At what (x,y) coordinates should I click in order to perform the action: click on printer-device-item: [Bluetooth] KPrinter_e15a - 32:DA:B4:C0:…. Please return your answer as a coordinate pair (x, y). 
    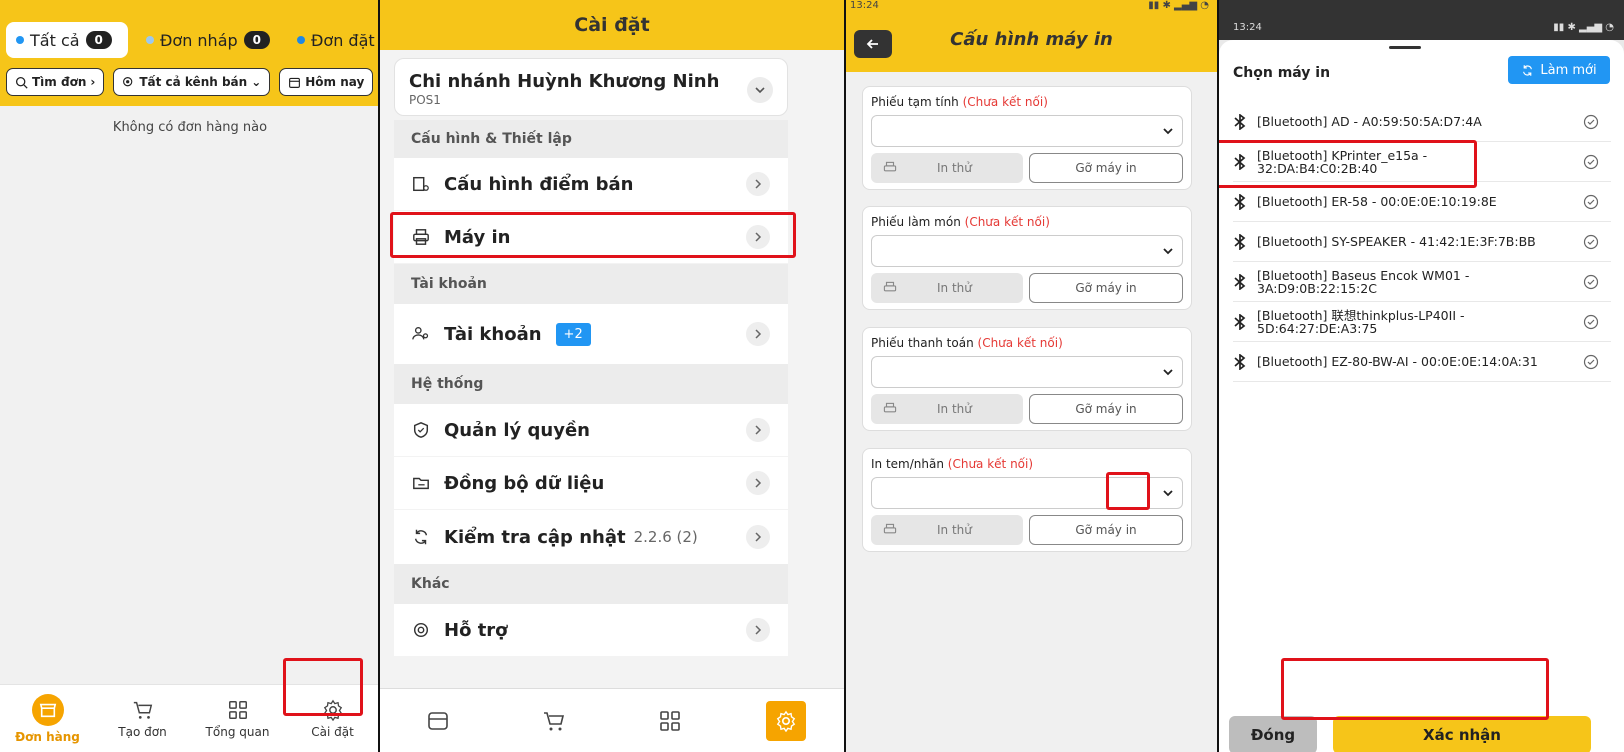
    Looking at the image, I should click on (1422, 162).